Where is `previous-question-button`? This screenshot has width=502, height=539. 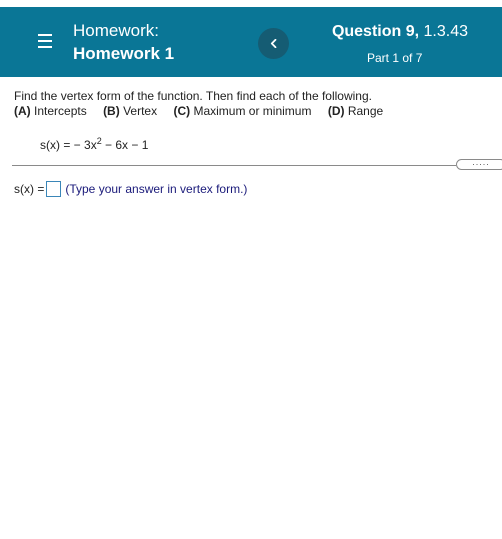
previous-question-button is located at coordinates (273, 43).